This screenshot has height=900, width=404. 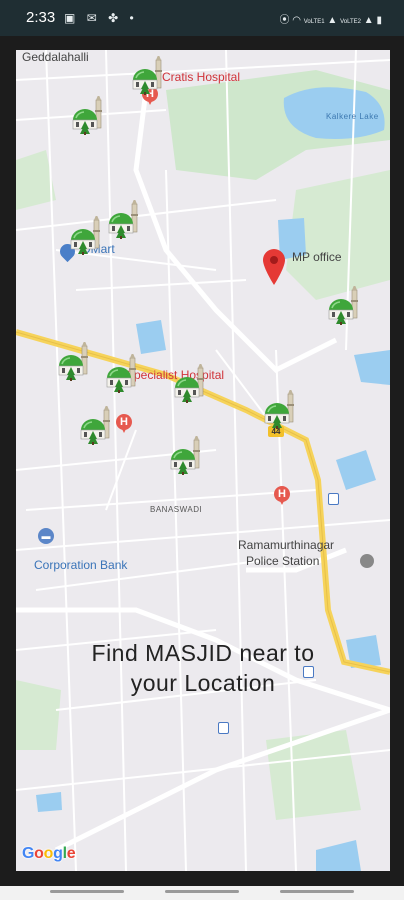 What do you see at coordinates (203, 668) in the screenshot?
I see `headline: Find MASJID near to your Location` at bounding box center [203, 668].